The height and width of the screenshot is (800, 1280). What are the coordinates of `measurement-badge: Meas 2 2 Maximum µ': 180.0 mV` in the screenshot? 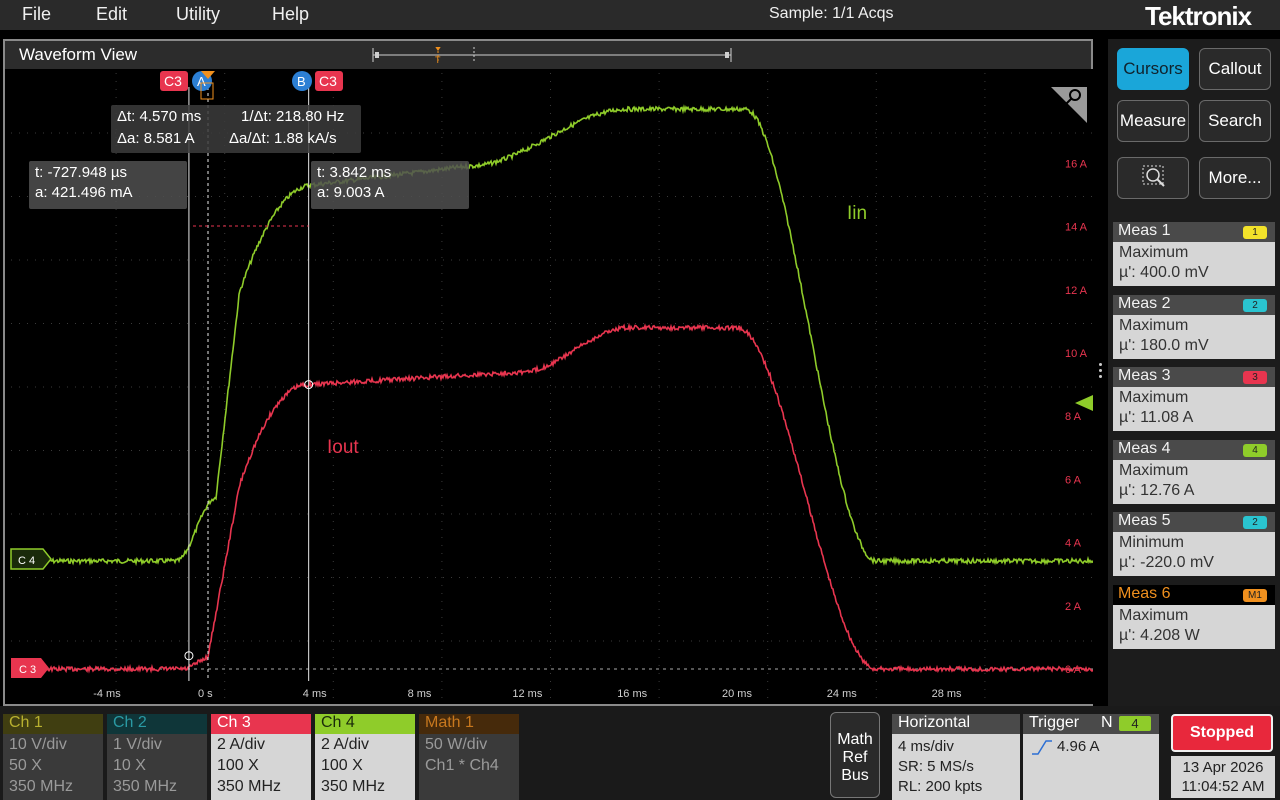 It's located at (1194, 326).